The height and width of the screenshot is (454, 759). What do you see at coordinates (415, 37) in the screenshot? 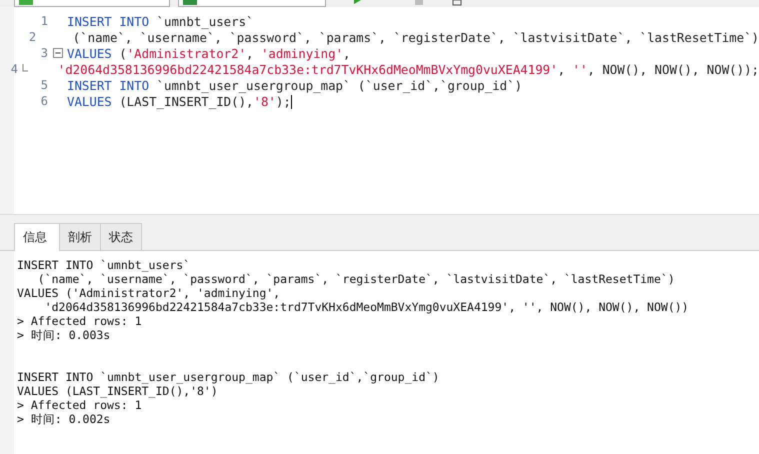
I see `code-line: (`name`, `username`, `password`, `params`, `registerDate`, `lastvisitDate`, `lastResetTime`)` at bounding box center [415, 37].